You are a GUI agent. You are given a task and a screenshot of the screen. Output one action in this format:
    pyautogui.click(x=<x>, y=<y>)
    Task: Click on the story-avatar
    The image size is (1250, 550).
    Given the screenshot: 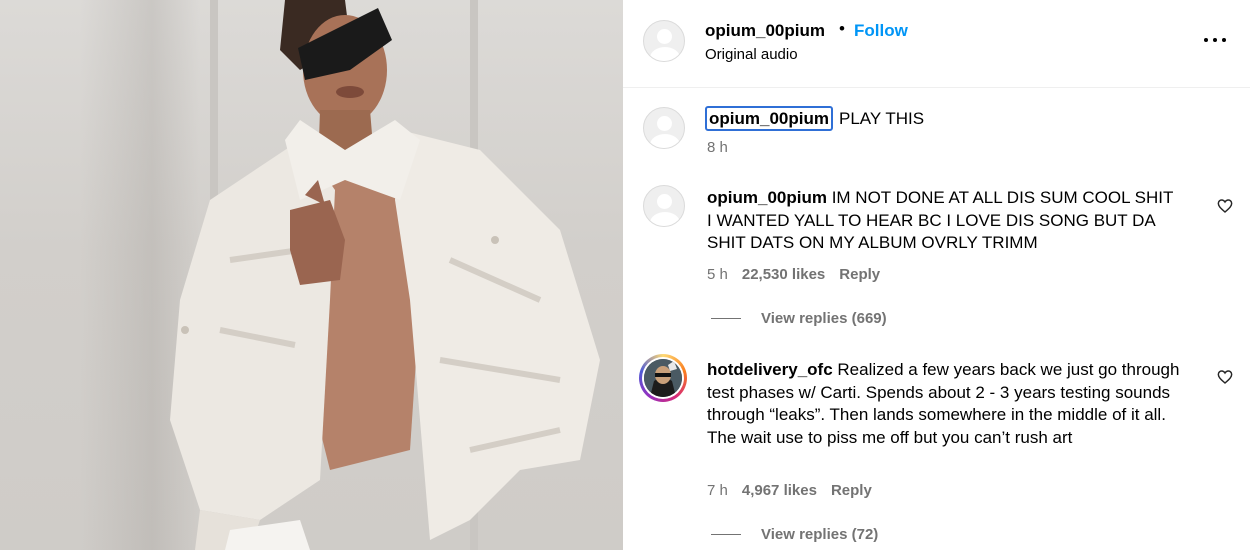 What is the action you would take?
    pyautogui.click(x=663, y=378)
    